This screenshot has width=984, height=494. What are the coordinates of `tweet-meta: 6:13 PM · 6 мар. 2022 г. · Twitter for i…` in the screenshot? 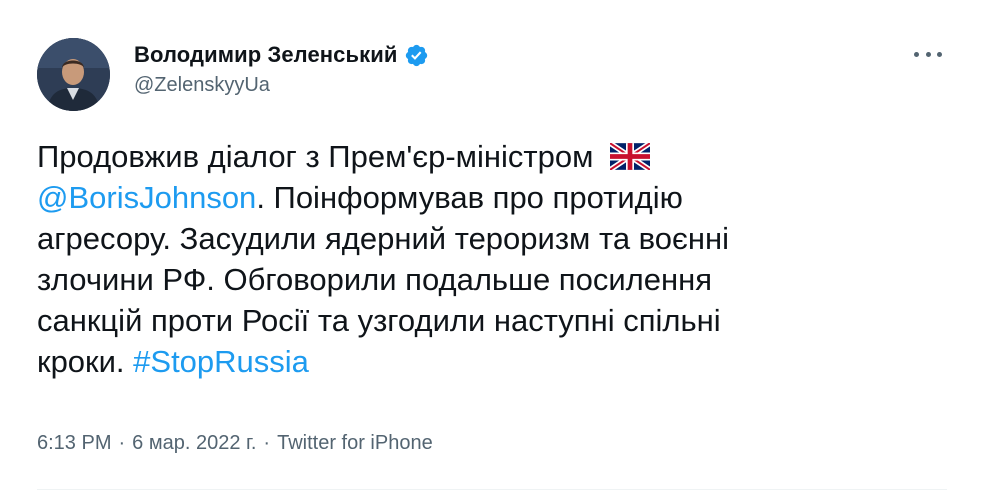 It's located at (235, 443).